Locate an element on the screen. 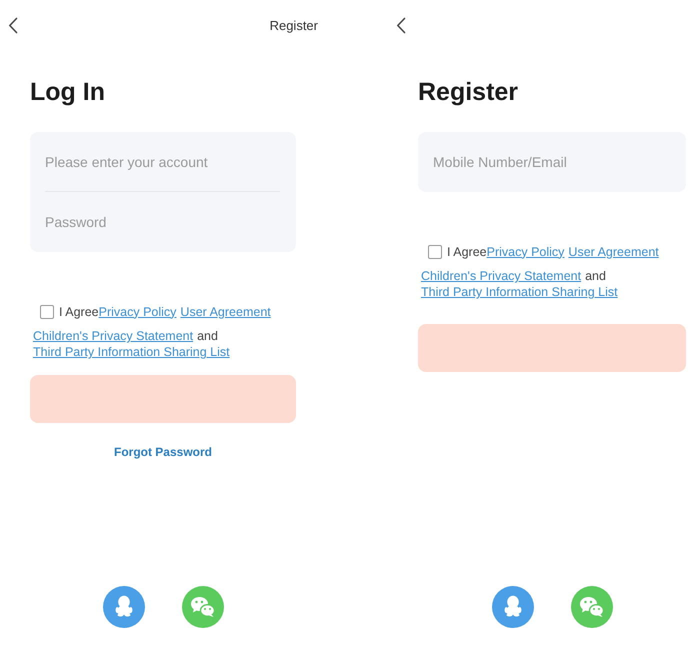 The width and height of the screenshot is (693, 646). register-link: Register is located at coordinates (294, 25).